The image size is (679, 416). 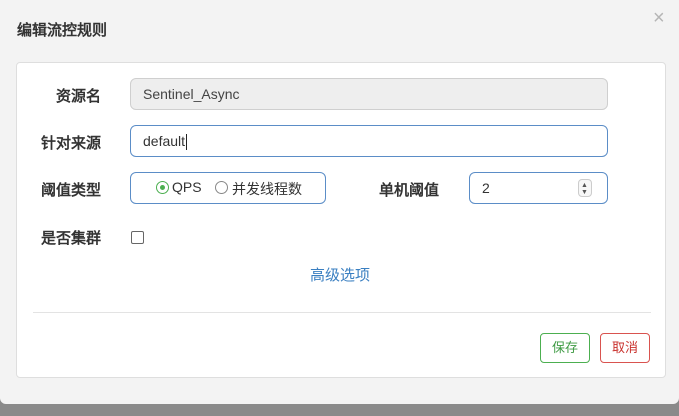 I want to click on chevron-up-icon: ▲, so click(x=584, y=185).